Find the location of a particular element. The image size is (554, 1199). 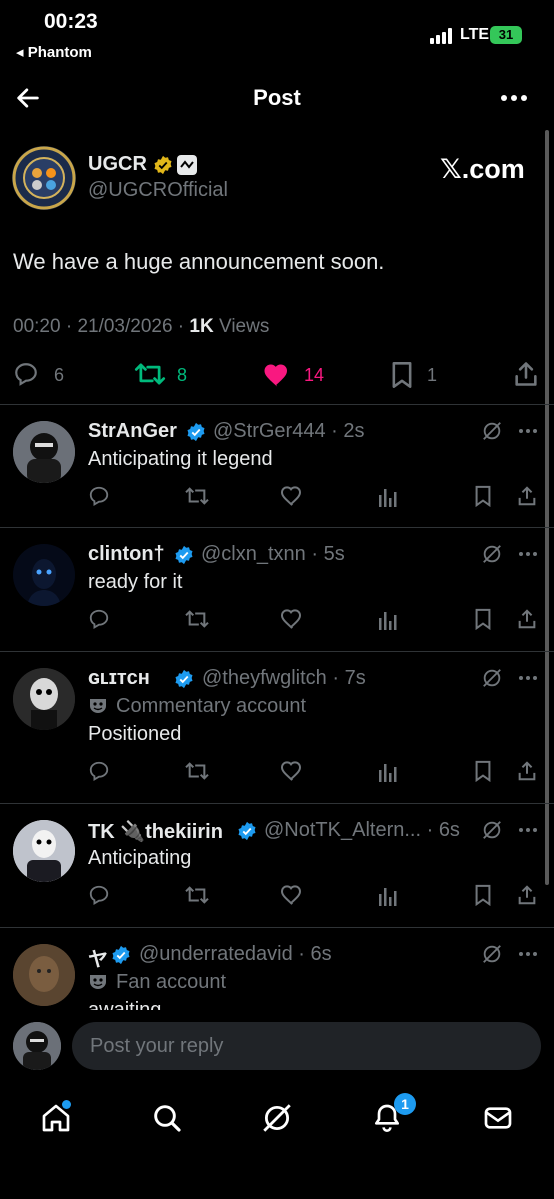

reply-author-name: clinton† is located at coordinates (126, 554).